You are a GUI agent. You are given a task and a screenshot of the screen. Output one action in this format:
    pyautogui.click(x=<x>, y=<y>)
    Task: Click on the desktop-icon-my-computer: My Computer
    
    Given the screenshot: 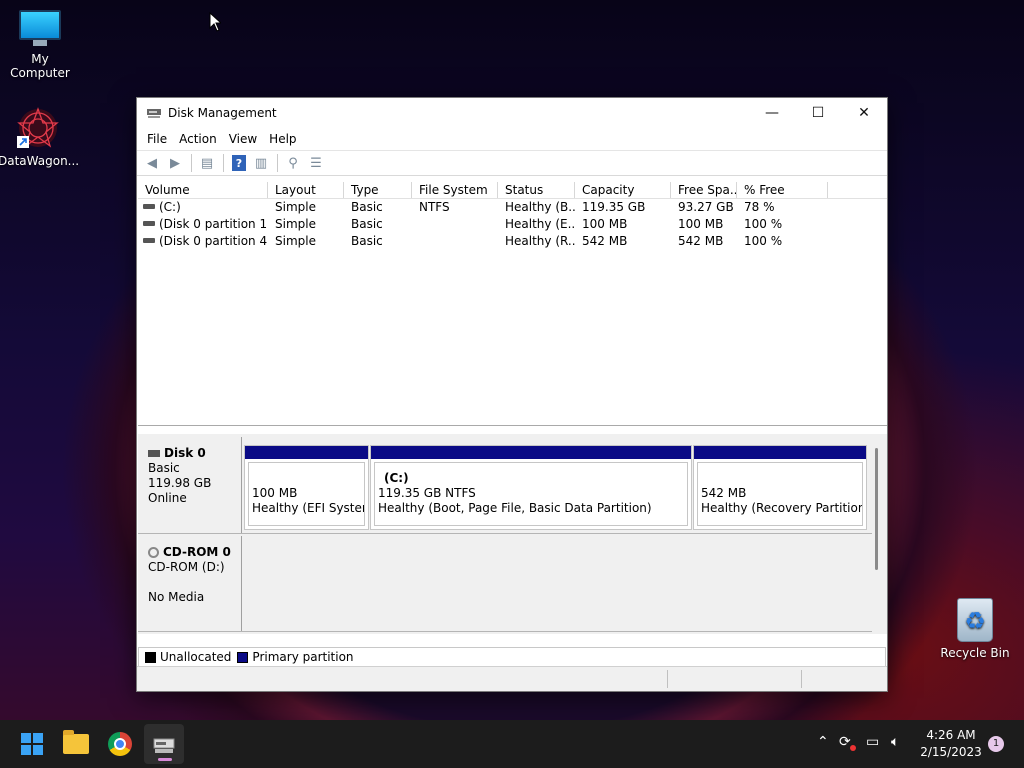 What is the action you would take?
    pyautogui.click(x=40, y=45)
    